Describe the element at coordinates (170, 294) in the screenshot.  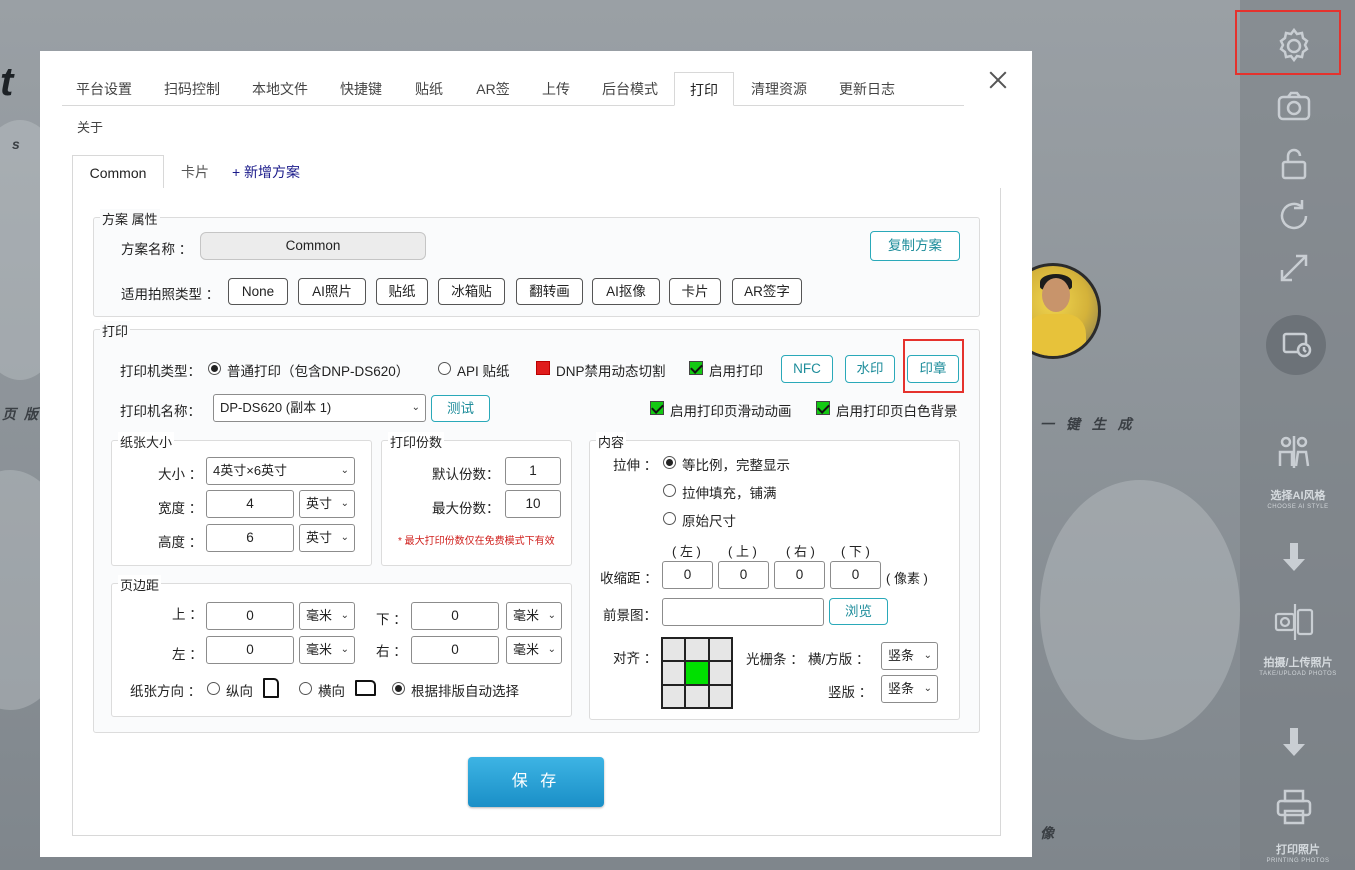
I see `photo-type-label: 适用拍照类型 ：` at that location.